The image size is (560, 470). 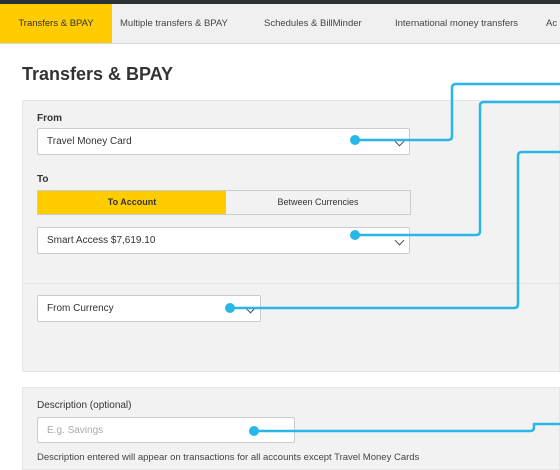 I want to click on tab-schedules-billminder: Schedules & BillMinder, so click(x=313, y=23).